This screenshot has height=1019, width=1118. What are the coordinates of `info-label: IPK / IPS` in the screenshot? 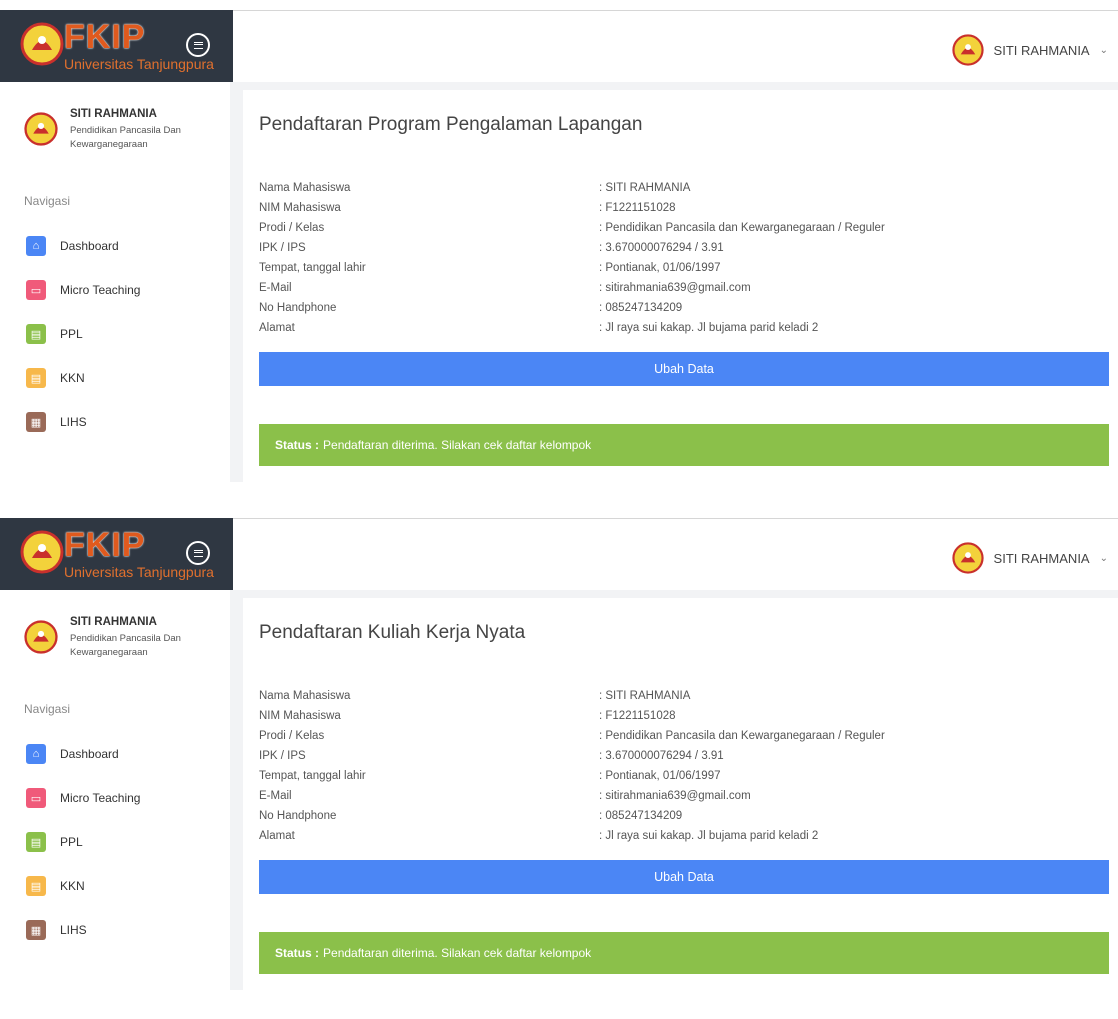 It's located at (282, 248).